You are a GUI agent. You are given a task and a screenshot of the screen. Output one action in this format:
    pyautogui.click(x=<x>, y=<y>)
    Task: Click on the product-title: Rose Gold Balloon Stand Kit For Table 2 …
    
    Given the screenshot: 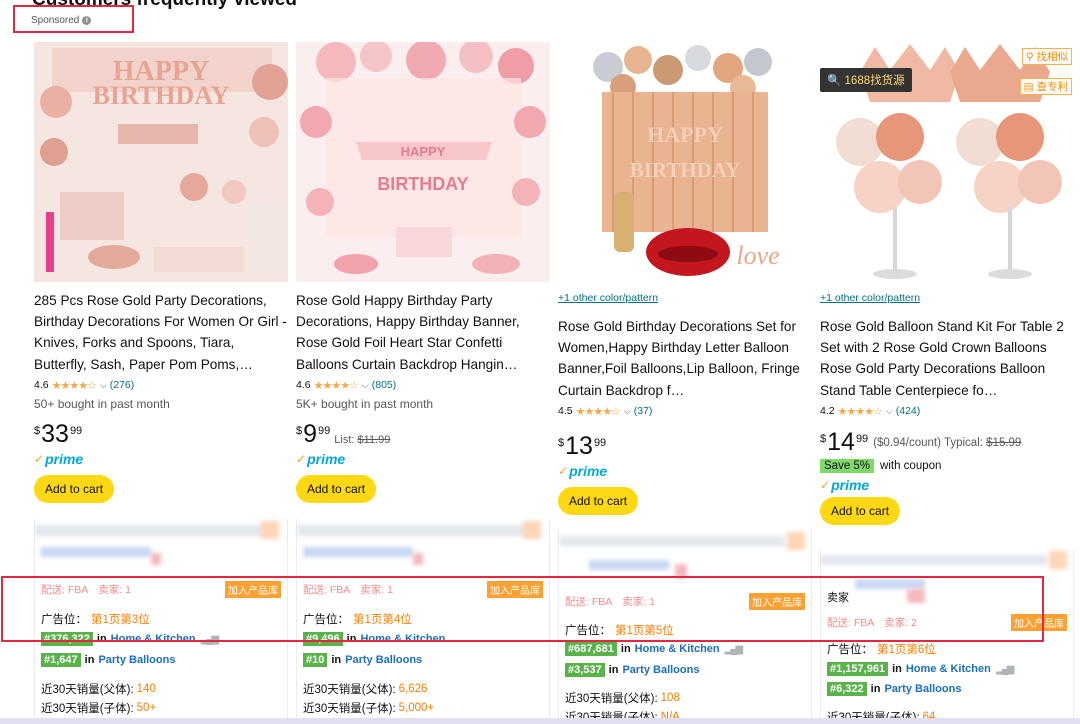 What is the action you would take?
    pyautogui.click(x=947, y=358)
    